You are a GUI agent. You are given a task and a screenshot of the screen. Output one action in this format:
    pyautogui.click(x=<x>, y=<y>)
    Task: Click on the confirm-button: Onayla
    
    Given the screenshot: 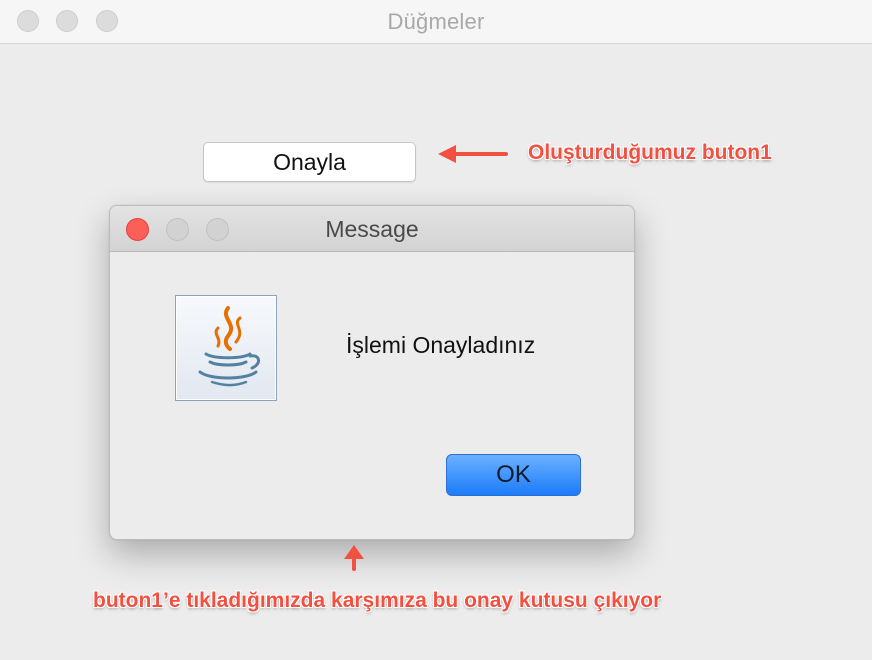 What is the action you would take?
    pyautogui.click(x=309, y=162)
    